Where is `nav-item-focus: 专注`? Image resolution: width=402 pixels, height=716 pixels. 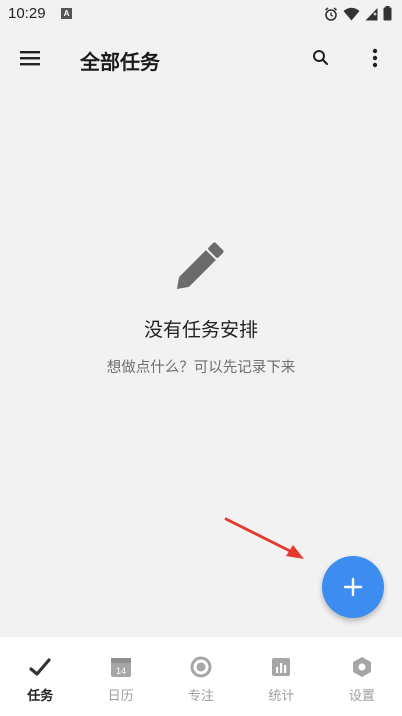
nav-item-focus: 专注 is located at coordinates (201, 676).